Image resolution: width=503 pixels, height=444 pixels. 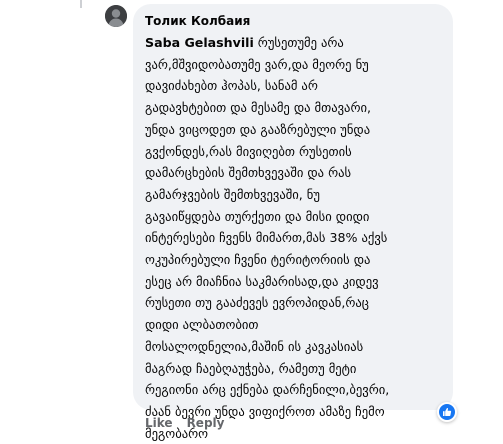 What do you see at coordinates (248, 173) in the screenshot?
I see `comment-line: დამარცხების შემთხვევაში და რას` at bounding box center [248, 173].